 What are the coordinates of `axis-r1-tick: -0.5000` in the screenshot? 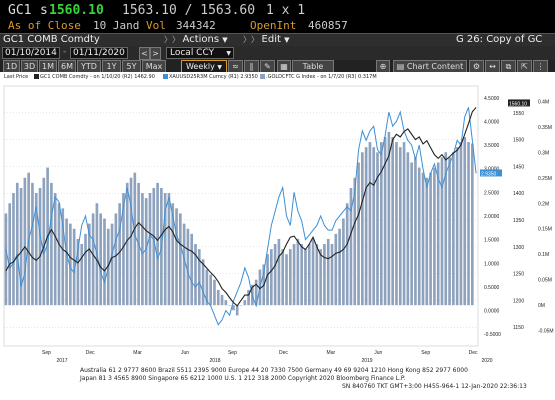 It's located at (492, 335).